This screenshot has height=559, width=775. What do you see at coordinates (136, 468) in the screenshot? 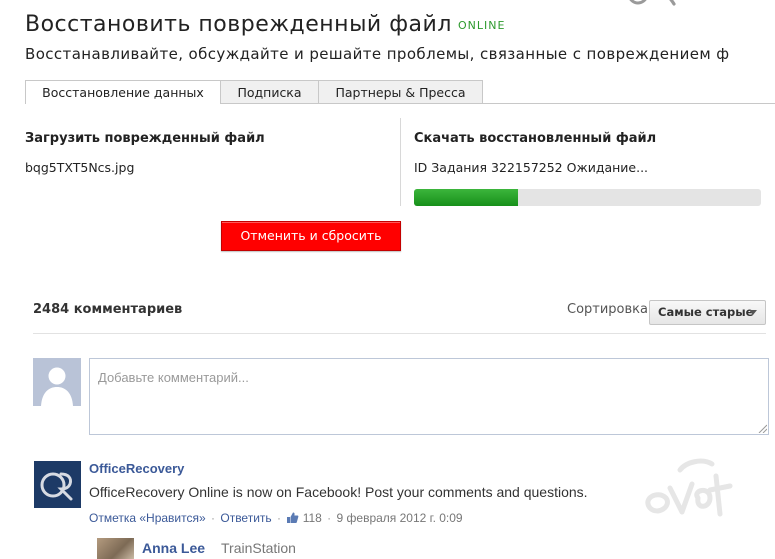
I see `comment-author: OfficeRecovery` at bounding box center [136, 468].